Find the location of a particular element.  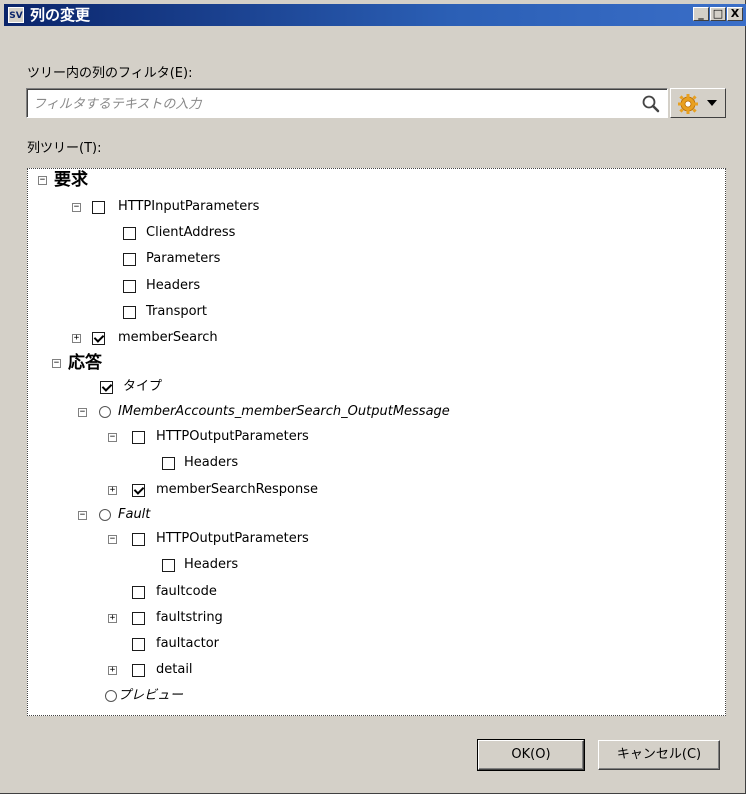

tree-item-label: HTTPInputParameters is located at coordinates (189, 206).